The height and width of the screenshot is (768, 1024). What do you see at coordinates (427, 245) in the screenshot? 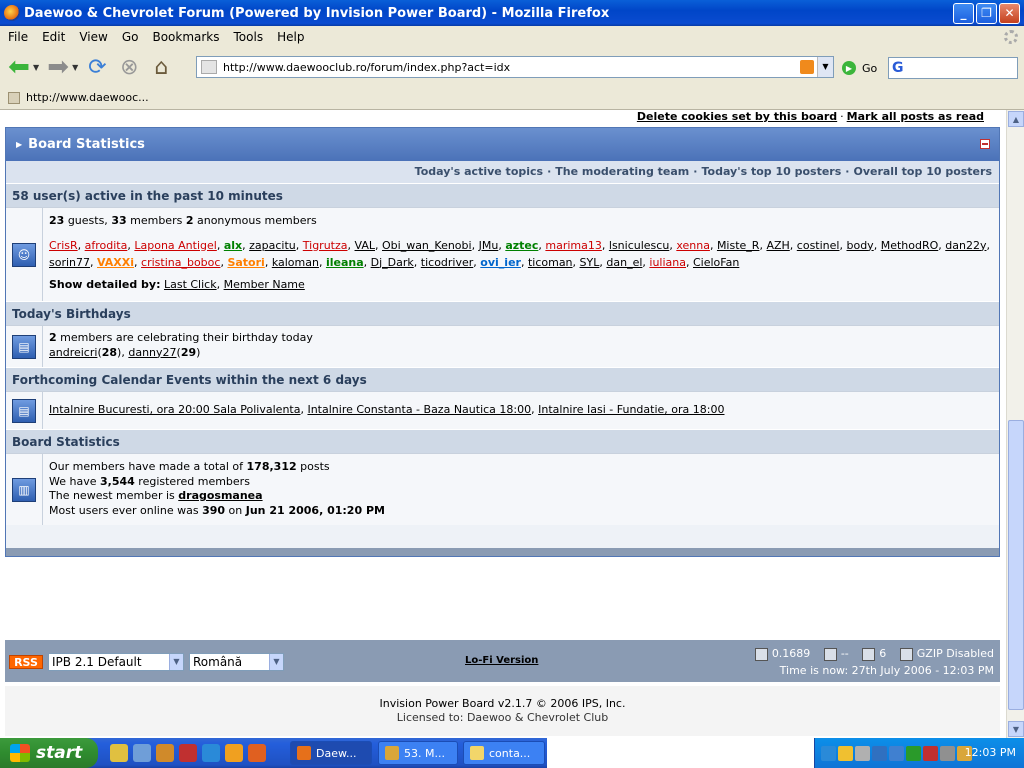
I see `active-user-link: Obi_wan_Kenobi` at bounding box center [427, 245].